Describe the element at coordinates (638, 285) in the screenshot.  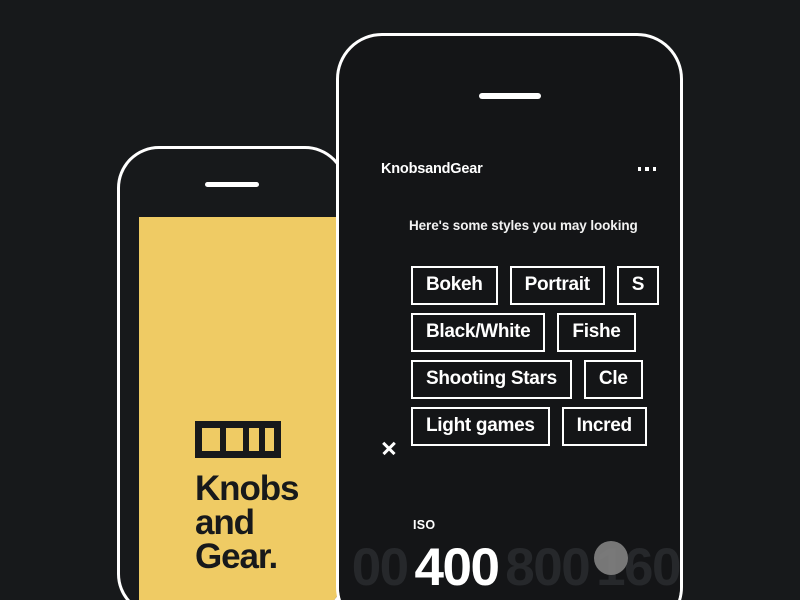
I see `style-chip: S` at that location.